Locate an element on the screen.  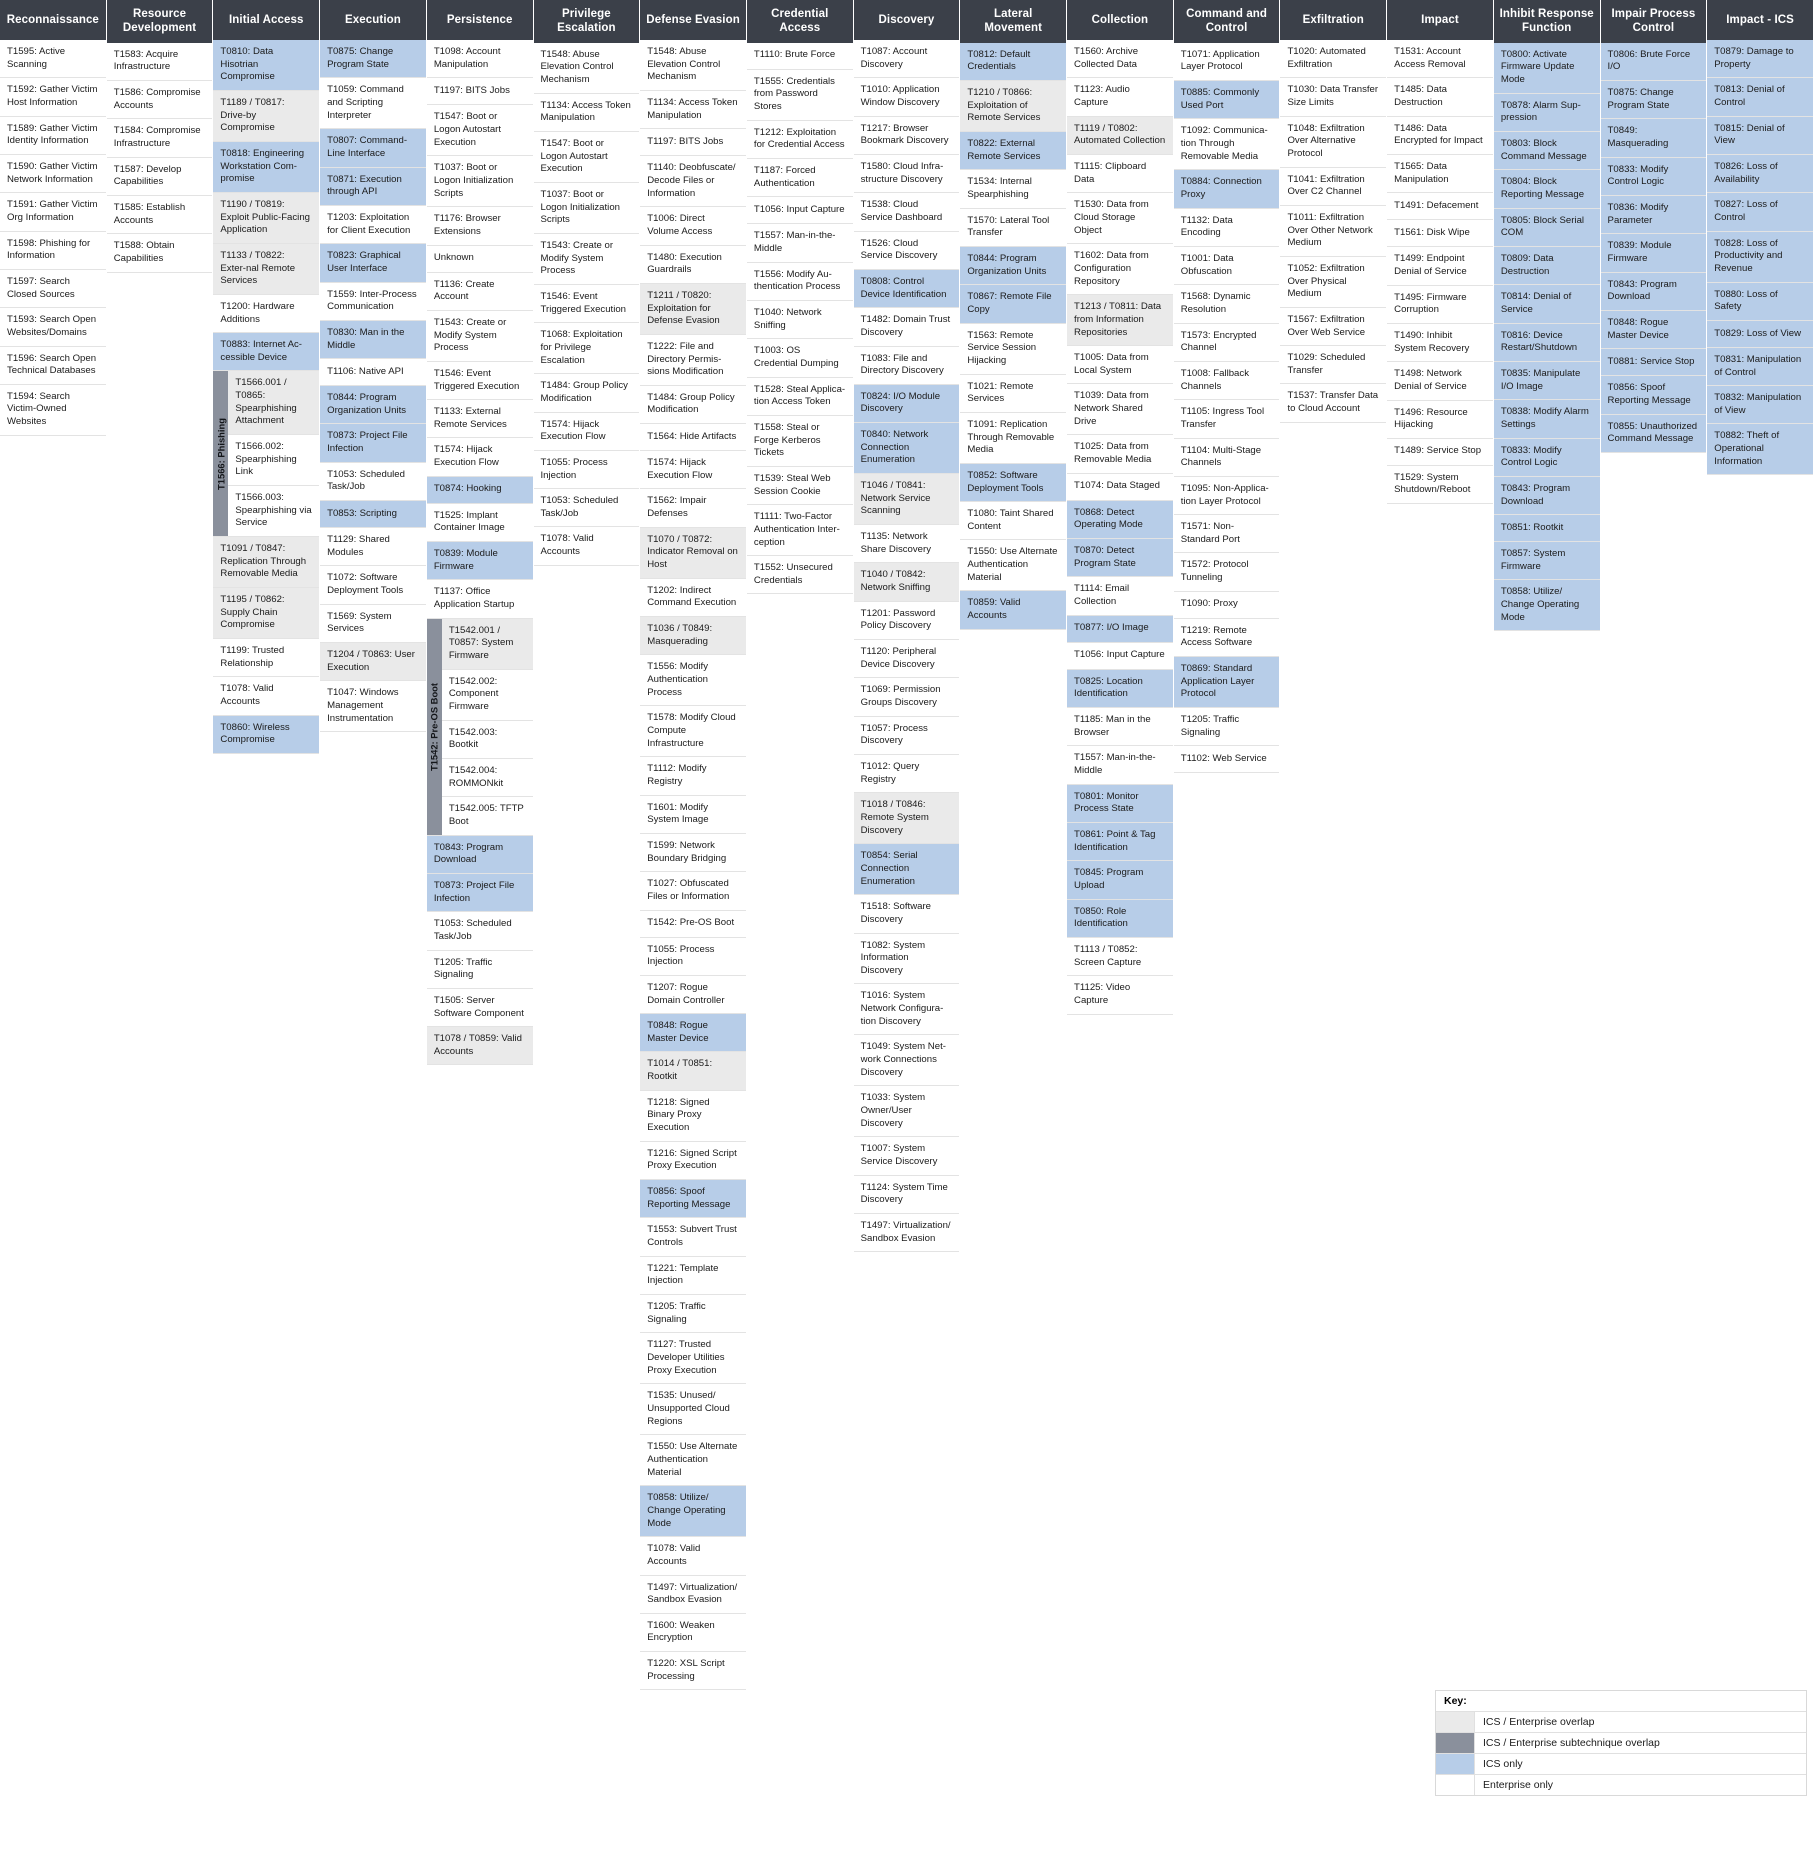
technique-cell: T1187: Forced Authentication is located at coordinates (799, 178).